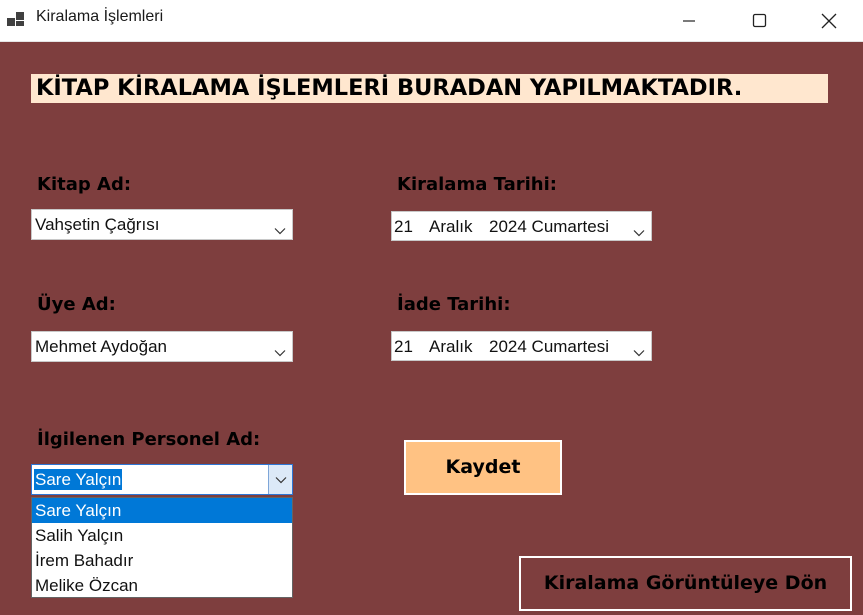  Describe the element at coordinates (162, 585) in the screenshot. I see `staff-option: Melike Özcan` at that location.